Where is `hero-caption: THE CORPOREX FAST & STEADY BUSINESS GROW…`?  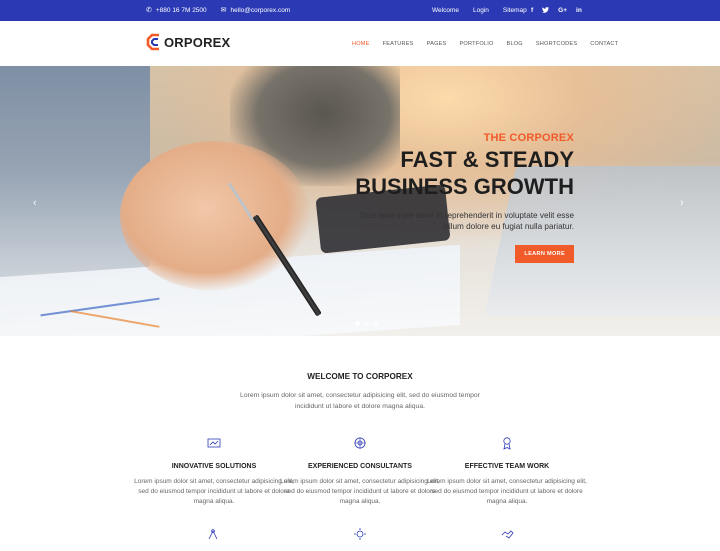
hero-caption: THE CORPOREX FAST & STEADY BUSINESS GROW… is located at coordinates (454, 197).